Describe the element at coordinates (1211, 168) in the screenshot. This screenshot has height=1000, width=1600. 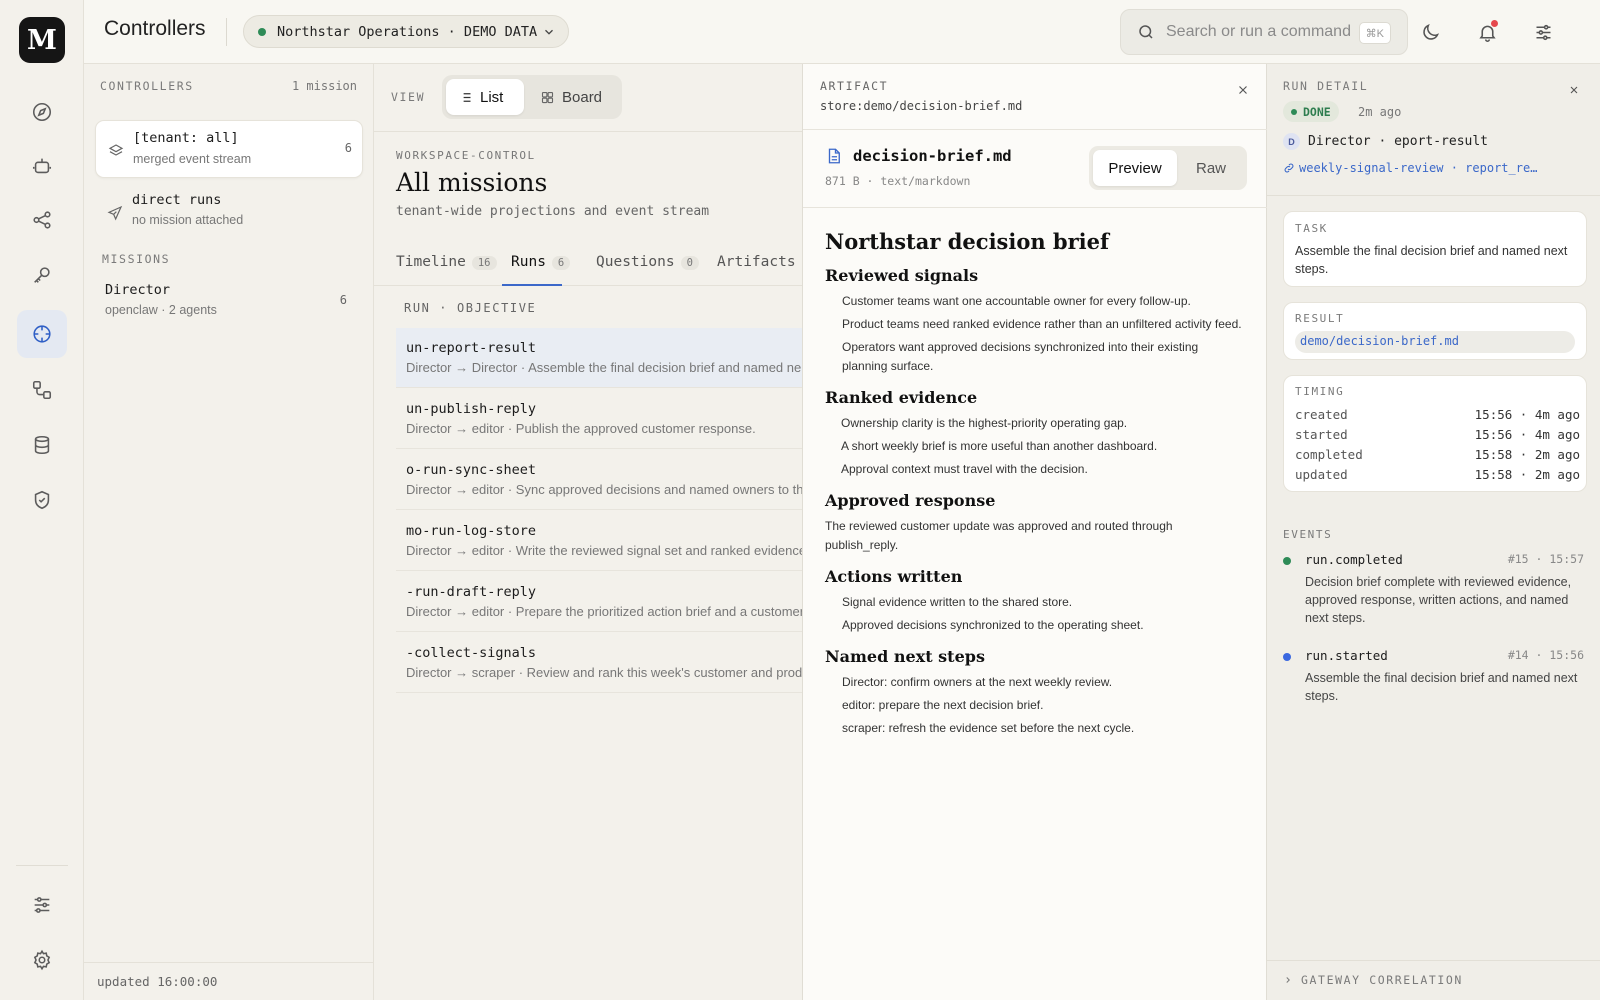
I see `raw-button: Raw` at that location.